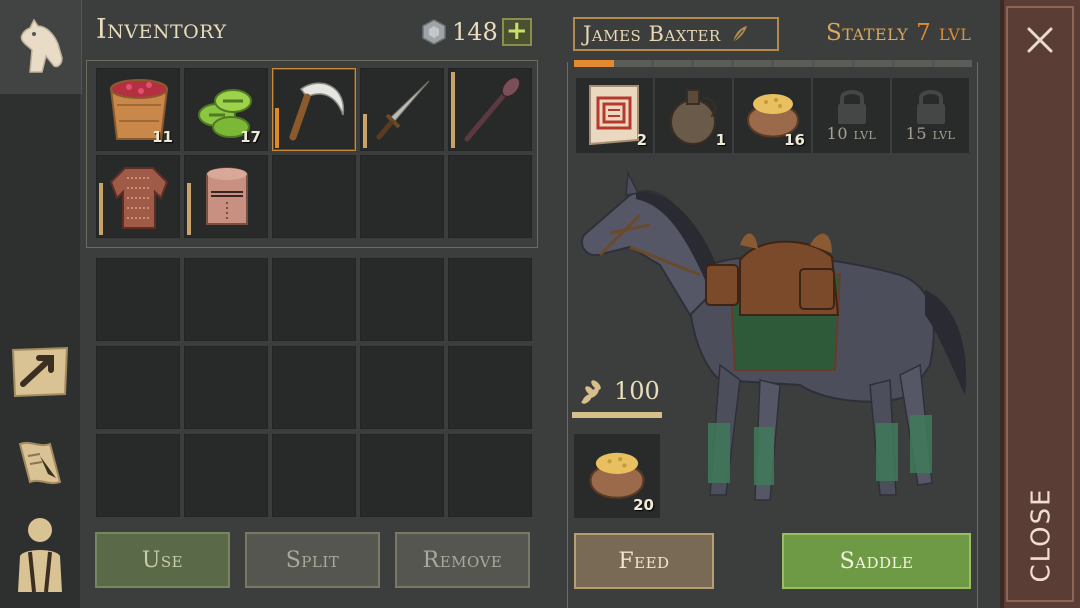 Image resolution: width=1080 pixels, height=608 pixels. Describe the element at coordinates (614, 115) in the screenshot. I see `horse-slot-scroll: 2` at that location.